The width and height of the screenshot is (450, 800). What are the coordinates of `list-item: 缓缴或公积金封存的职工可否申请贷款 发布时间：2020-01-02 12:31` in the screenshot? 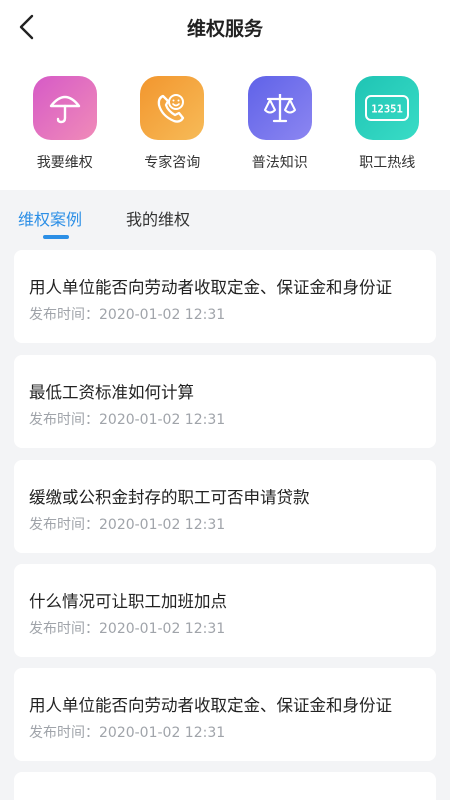 It's located at (225, 506).